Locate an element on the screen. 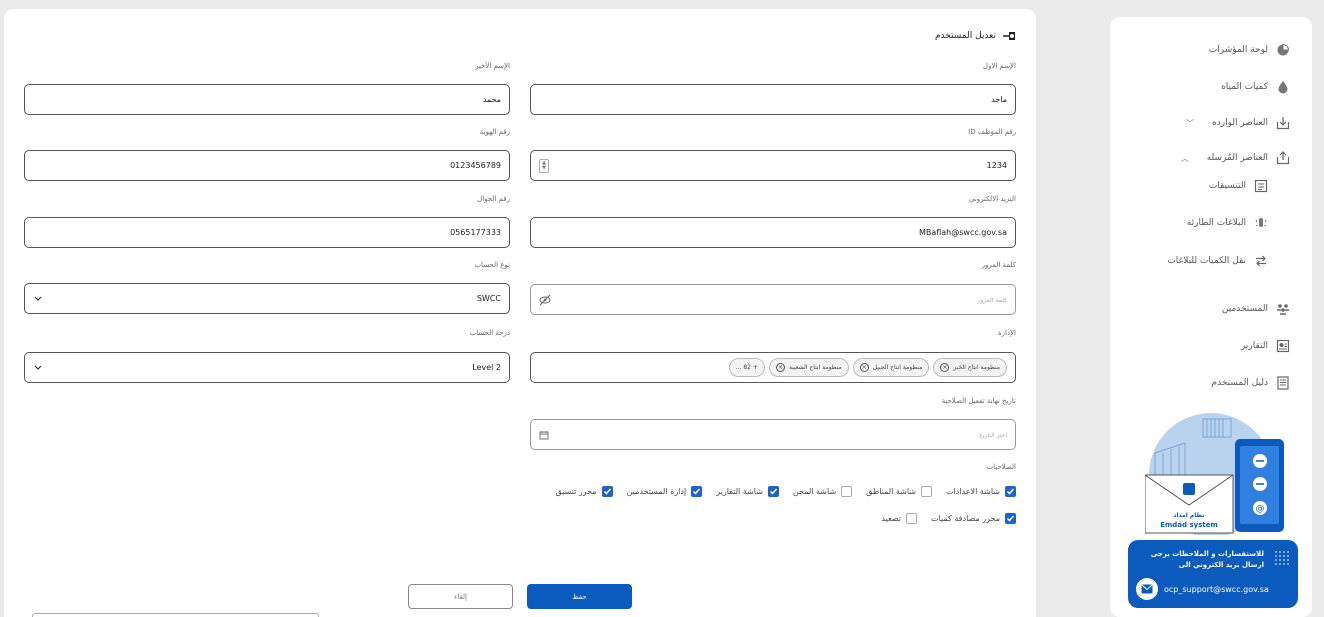  water-drop-icon is located at coordinates (1283, 87).